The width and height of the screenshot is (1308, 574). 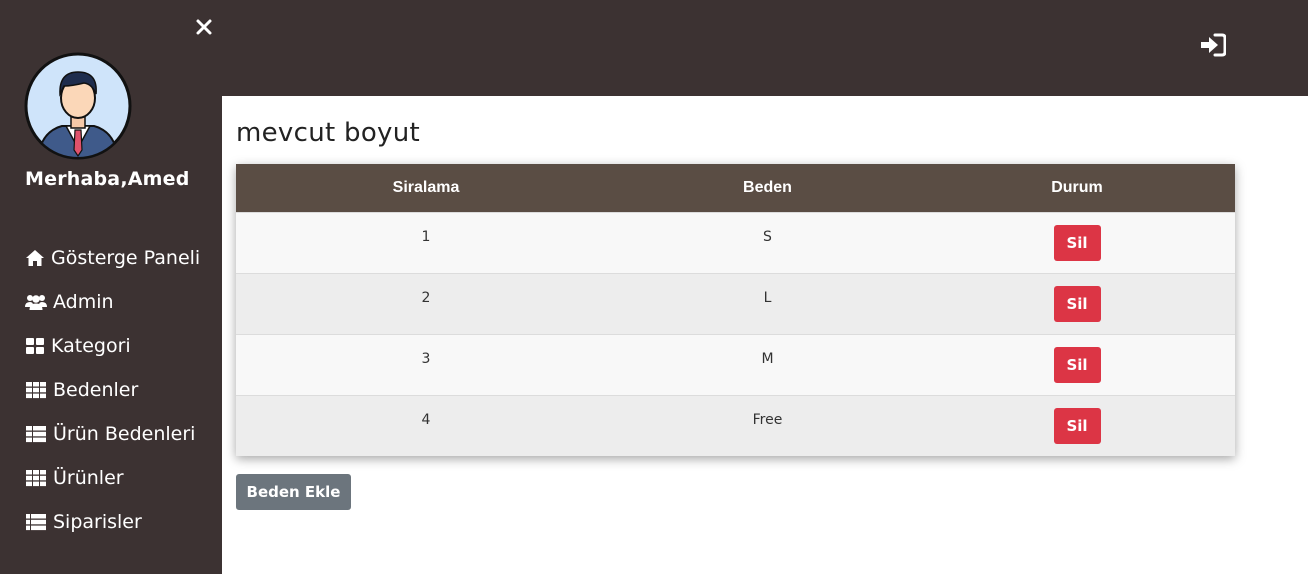 I want to click on order-value: 1, so click(x=426, y=237).